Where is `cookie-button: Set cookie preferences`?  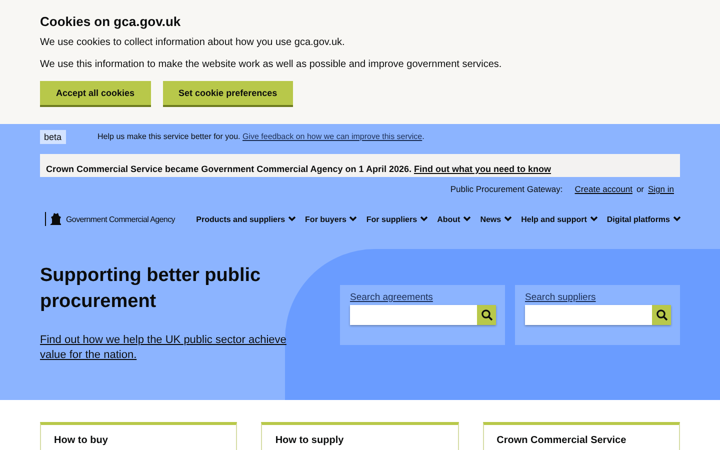 cookie-button: Set cookie preferences is located at coordinates (228, 93).